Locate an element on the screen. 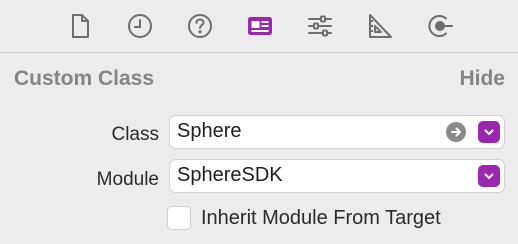  module-input: SphereSDK is located at coordinates (230, 175).